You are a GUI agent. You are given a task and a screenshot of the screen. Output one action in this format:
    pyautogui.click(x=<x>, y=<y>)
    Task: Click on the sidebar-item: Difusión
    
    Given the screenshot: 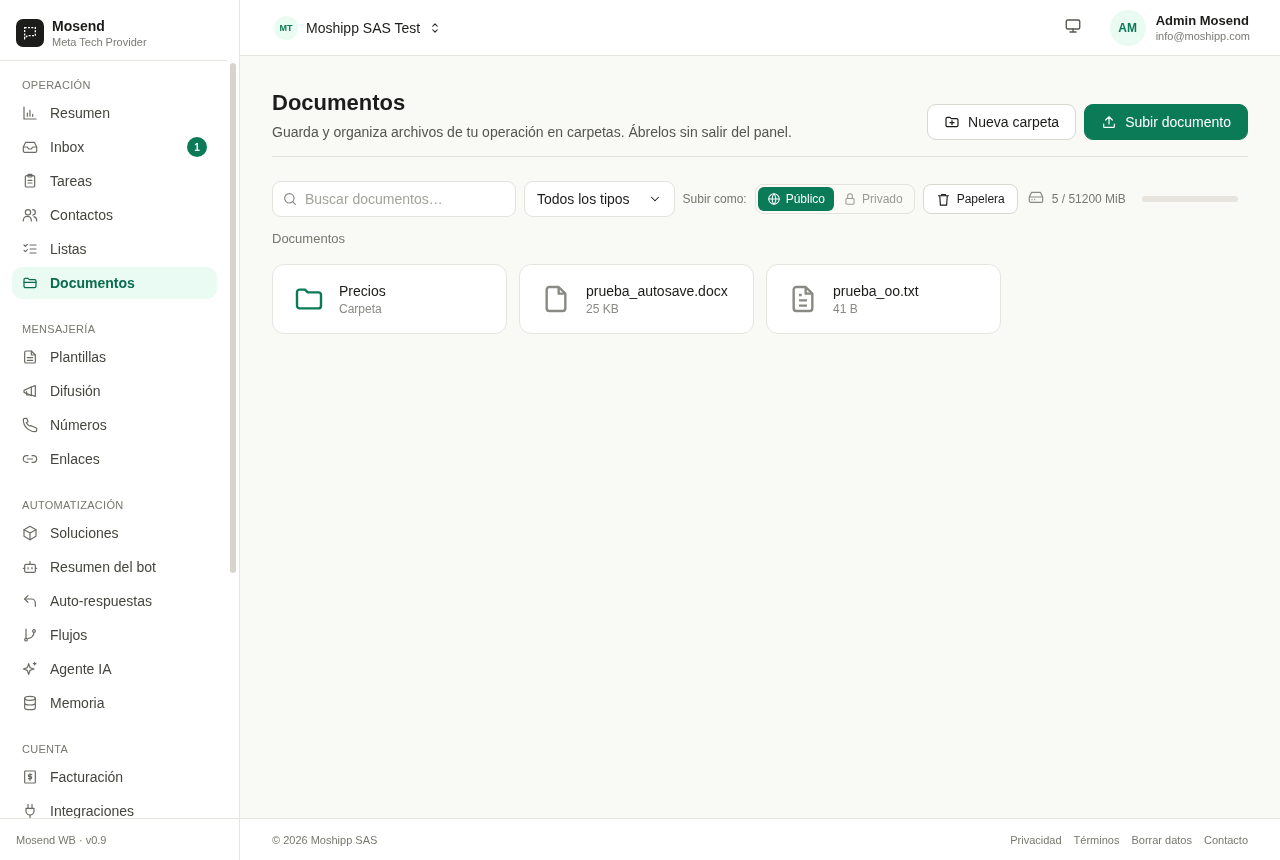 What is the action you would take?
    pyautogui.click(x=114, y=391)
    